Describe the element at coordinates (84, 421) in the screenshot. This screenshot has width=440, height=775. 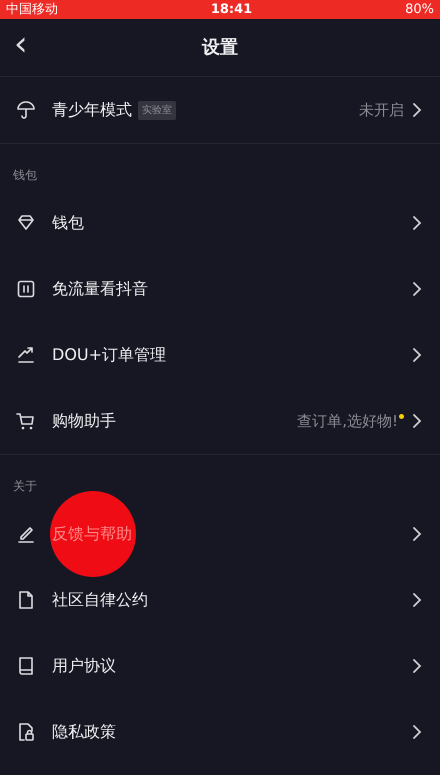
I see `row-label: 购物助手` at that location.